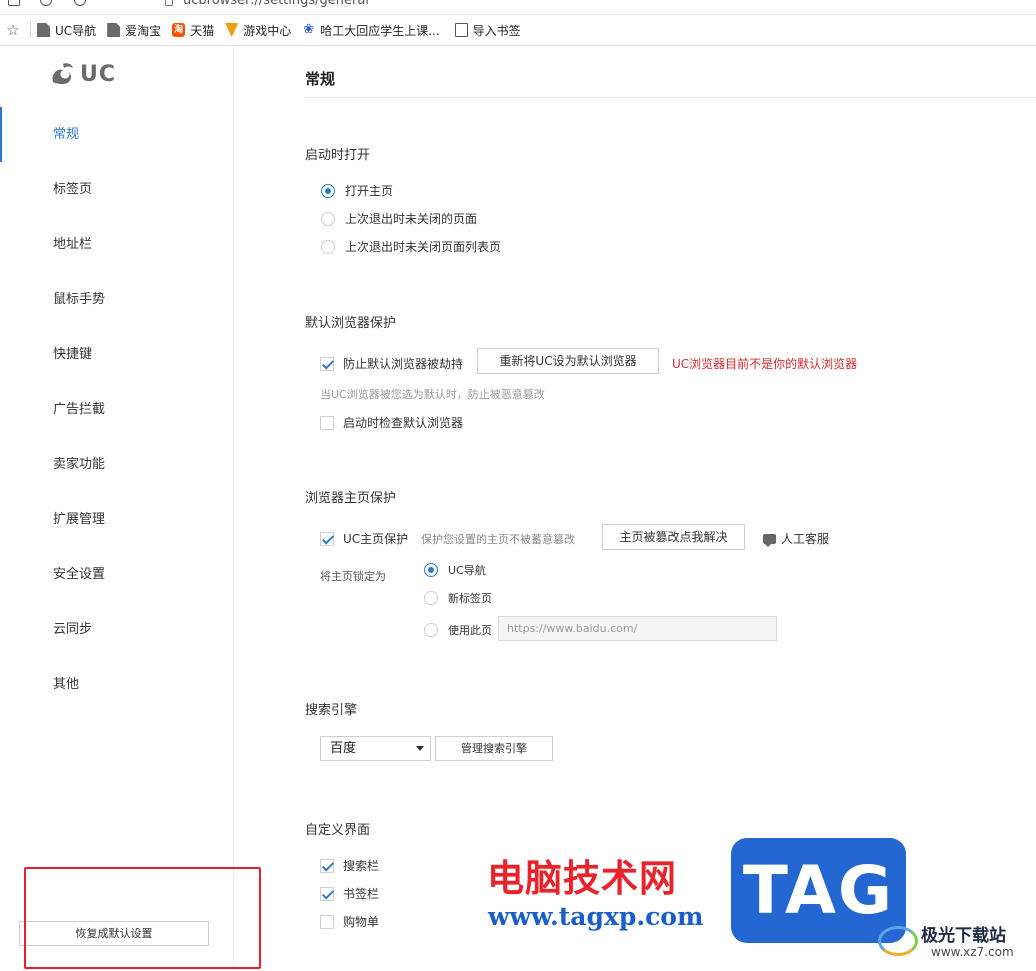 This screenshot has width=1036, height=971. I want to click on radio-label: UC导航, so click(467, 570).